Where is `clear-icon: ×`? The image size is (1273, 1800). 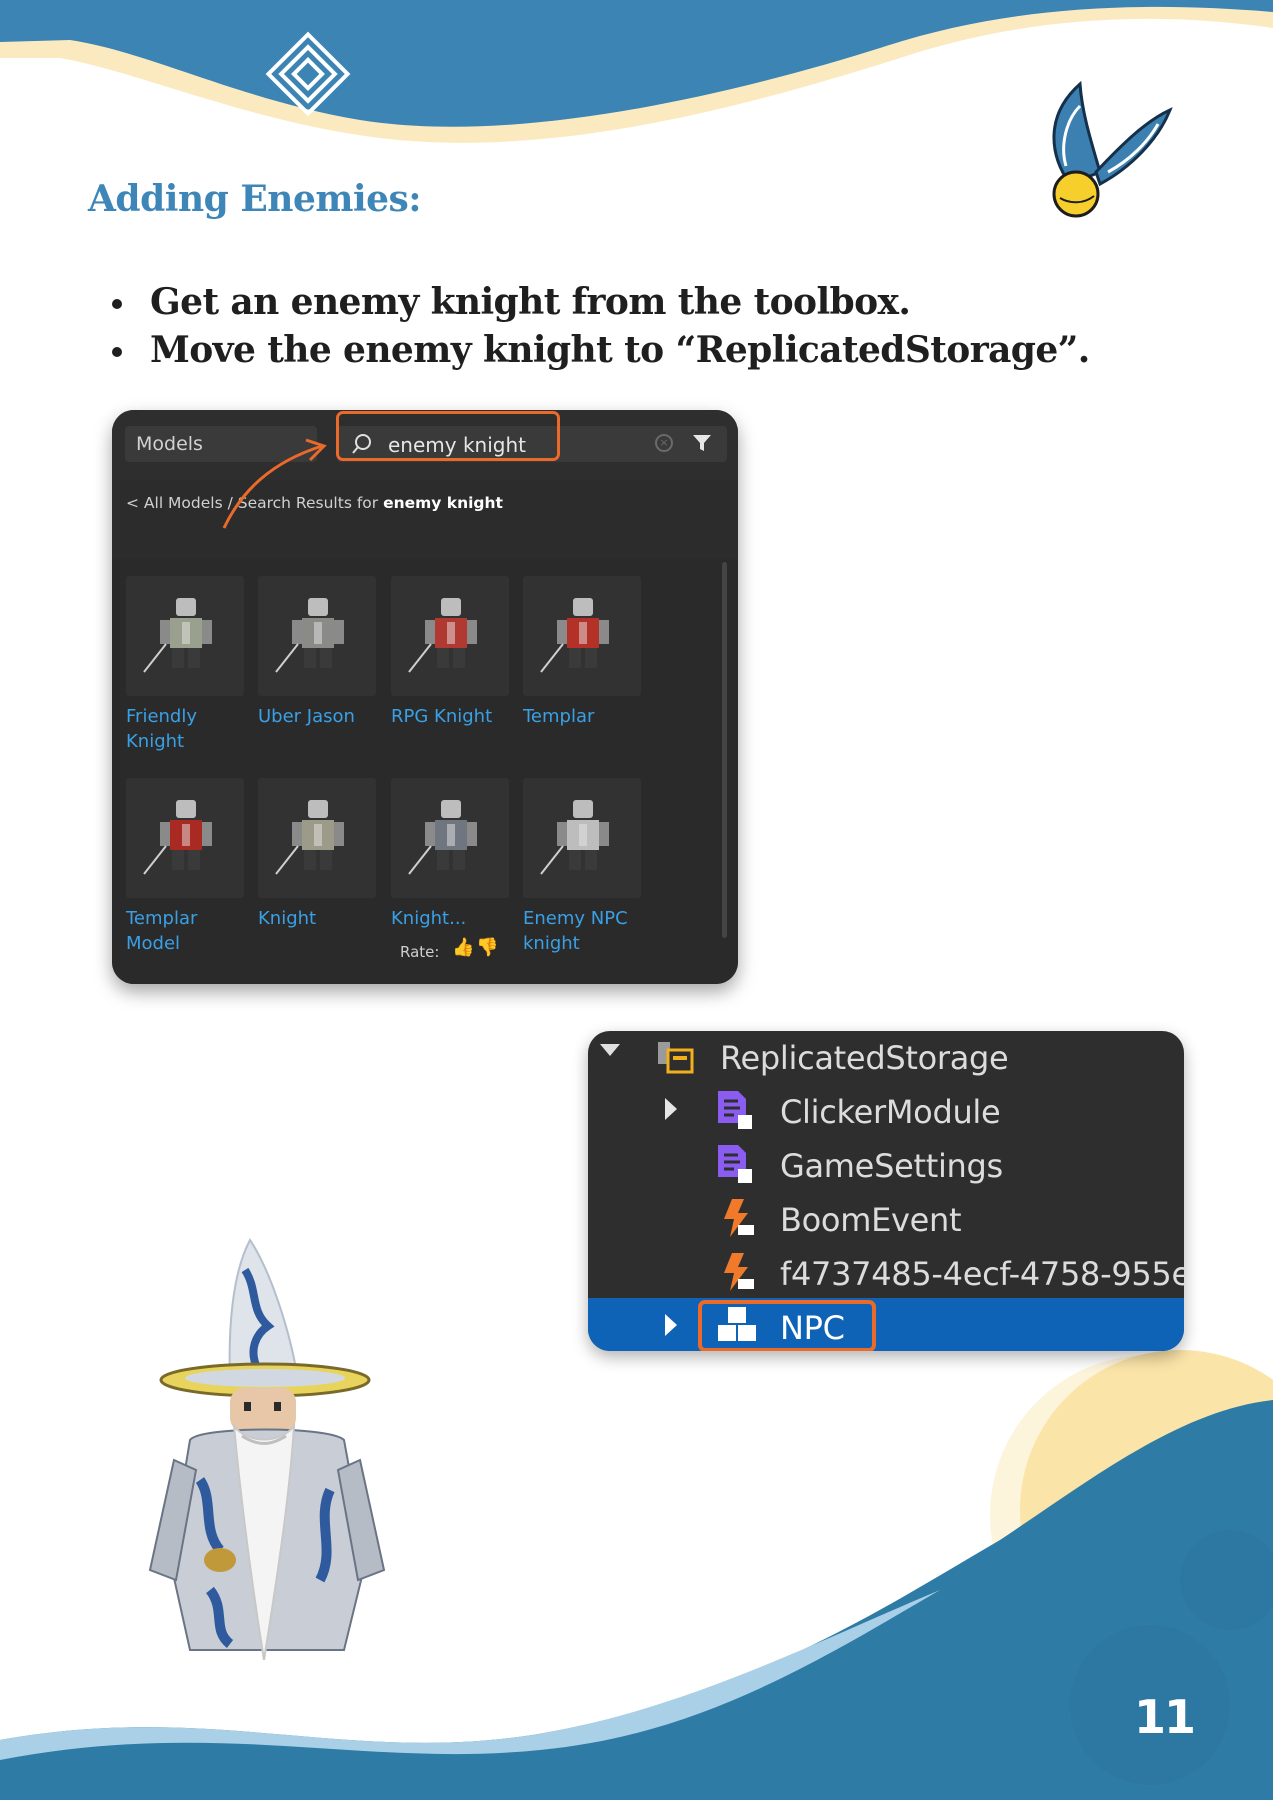 clear-icon: × is located at coordinates (664, 443).